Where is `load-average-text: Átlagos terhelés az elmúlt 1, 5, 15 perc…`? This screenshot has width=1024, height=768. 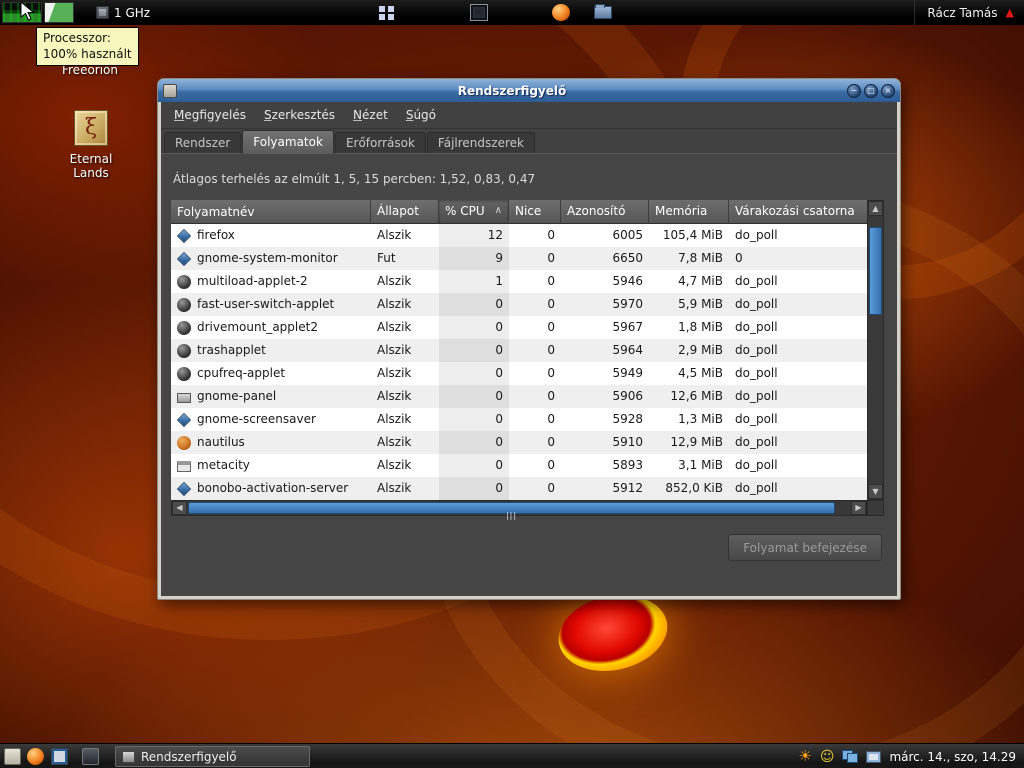
load-average-text: Átlagos terhelés az elmúlt 1, 5, 15 perc… is located at coordinates (354, 179).